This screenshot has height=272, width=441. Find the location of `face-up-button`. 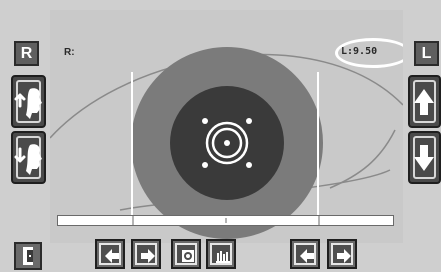

face-up-button is located at coordinates (28, 101).